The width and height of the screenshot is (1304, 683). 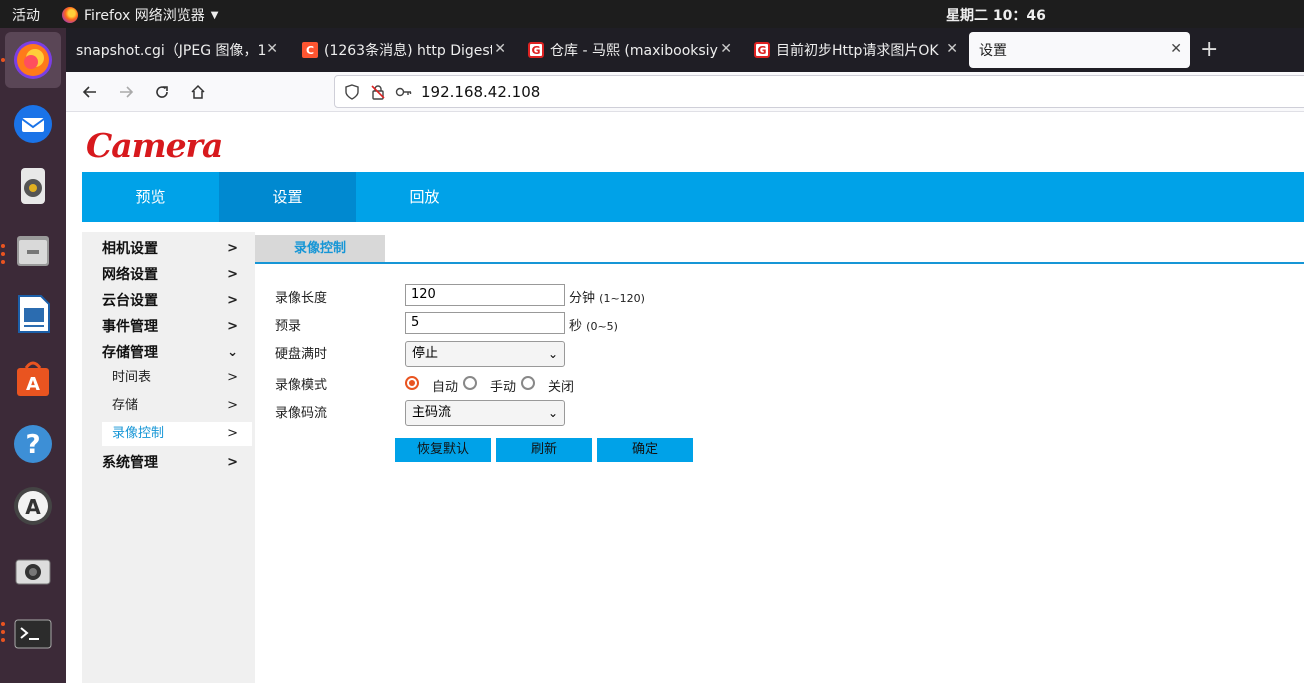 I want to click on sidebar-item-events: 事件管理 >, so click(x=177, y=327).